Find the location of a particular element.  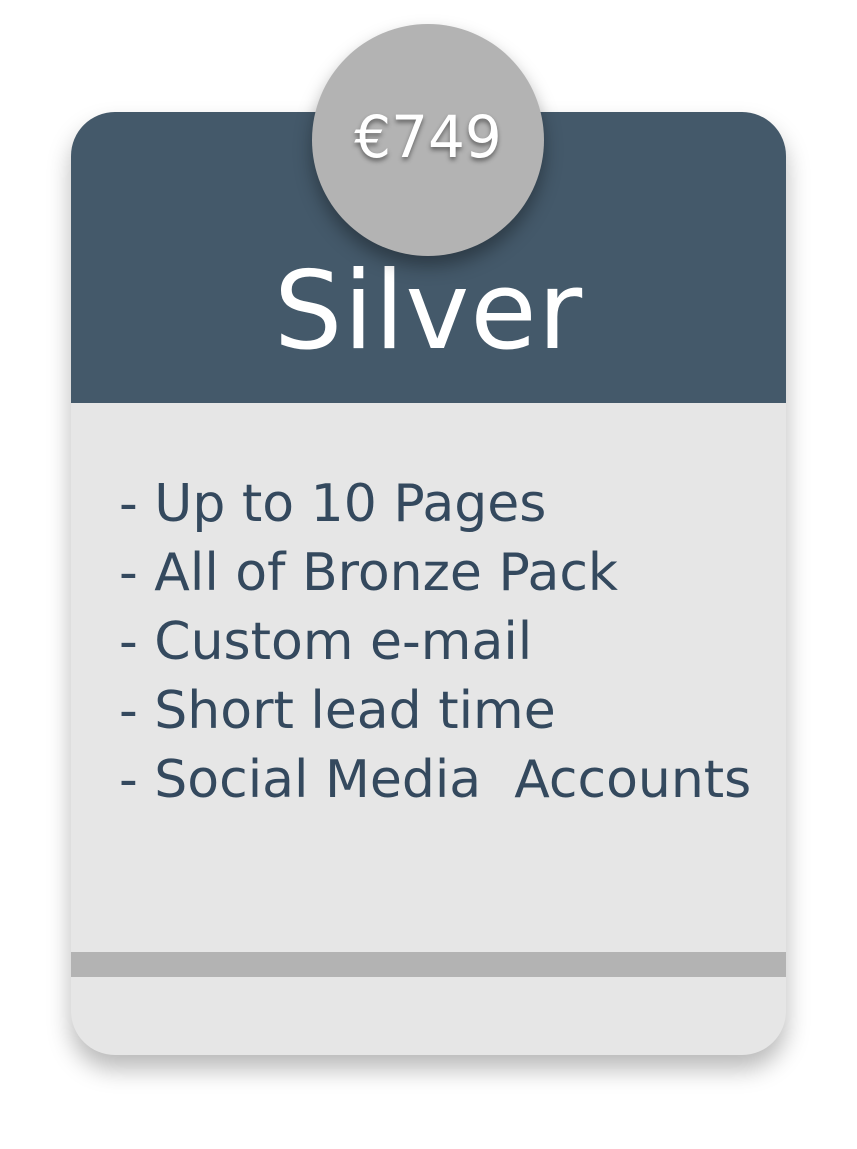

plan-name: Silver is located at coordinates (428, 311).